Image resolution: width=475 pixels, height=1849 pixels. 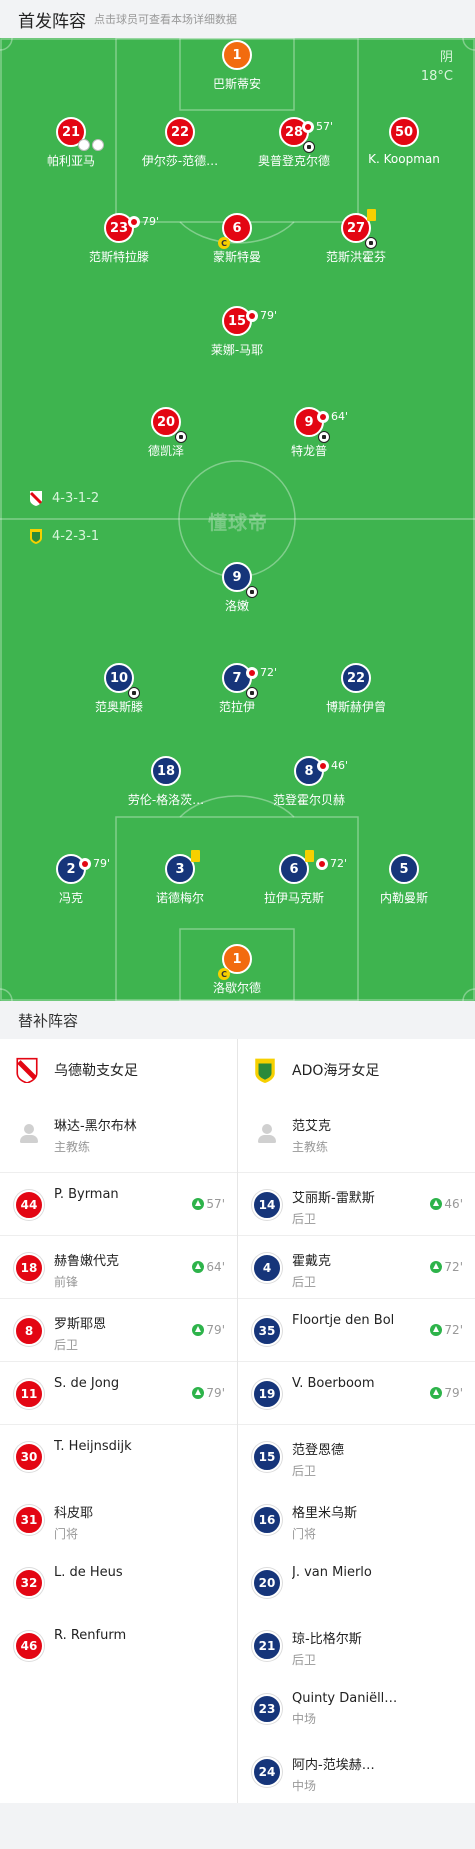 What do you see at coordinates (333, 1383) in the screenshot?
I see `bench-name: V. Boerboom` at bounding box center [333, 1383].